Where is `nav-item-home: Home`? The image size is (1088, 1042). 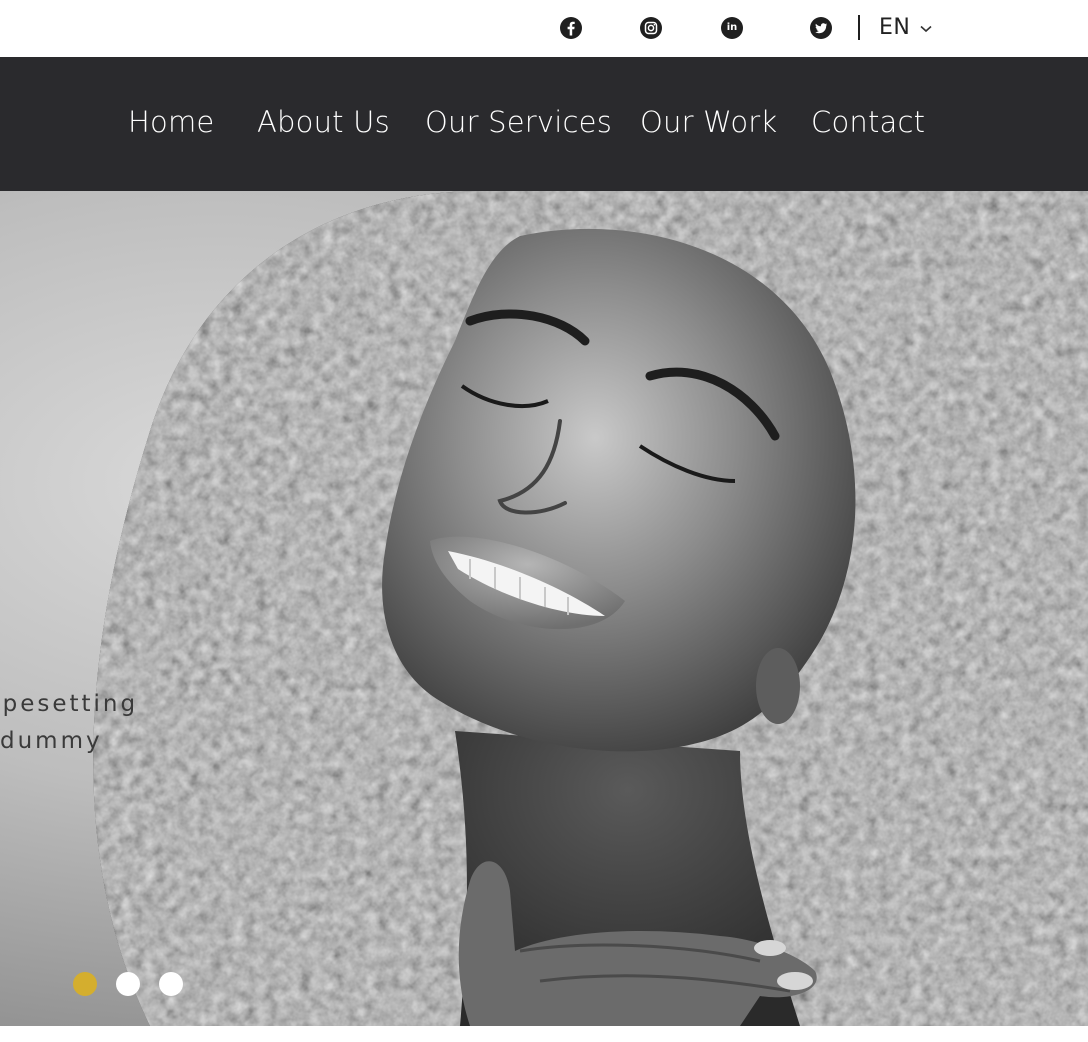
nav-item-home: Home is located at coordinates (171, 122).